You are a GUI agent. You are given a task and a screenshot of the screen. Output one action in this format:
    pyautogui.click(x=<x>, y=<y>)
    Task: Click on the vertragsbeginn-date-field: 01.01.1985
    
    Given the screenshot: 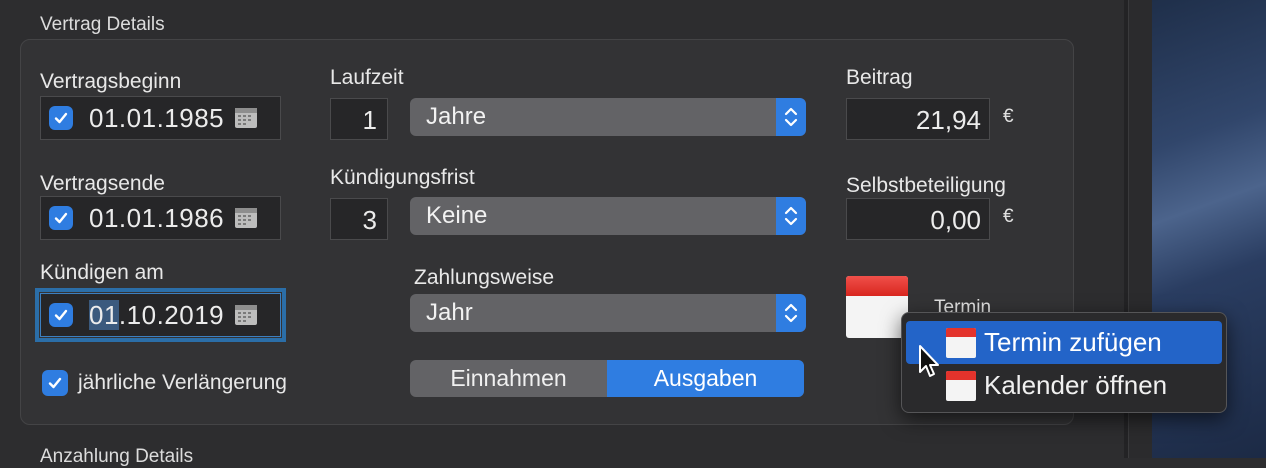 What is the action you would take?
    pyautogui.click(x=160, y=118)
    